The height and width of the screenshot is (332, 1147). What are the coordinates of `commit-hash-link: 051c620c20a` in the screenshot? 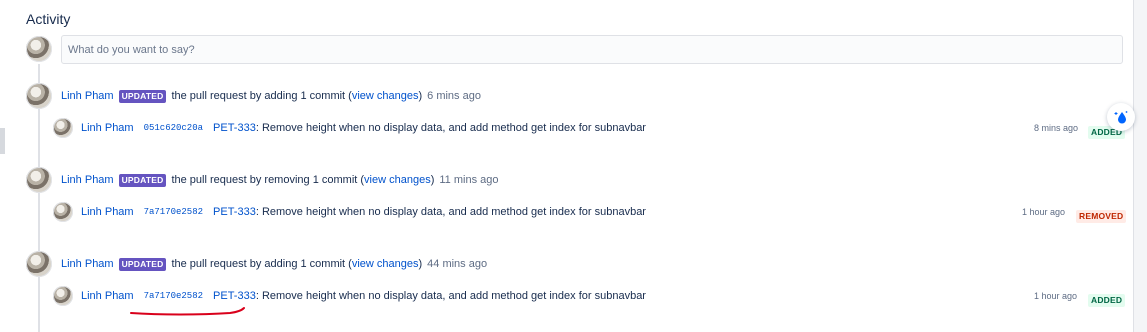 It's located at (173, 128).